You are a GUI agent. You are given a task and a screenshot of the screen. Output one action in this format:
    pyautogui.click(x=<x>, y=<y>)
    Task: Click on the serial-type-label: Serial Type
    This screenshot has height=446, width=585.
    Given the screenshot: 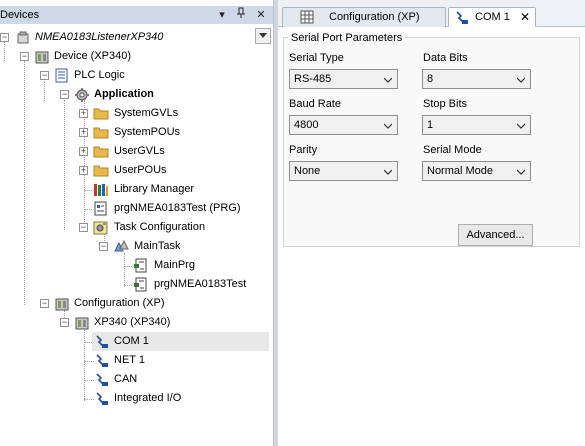 What is the action you would take?
    pyautogui.click(x=316, y=58)
    